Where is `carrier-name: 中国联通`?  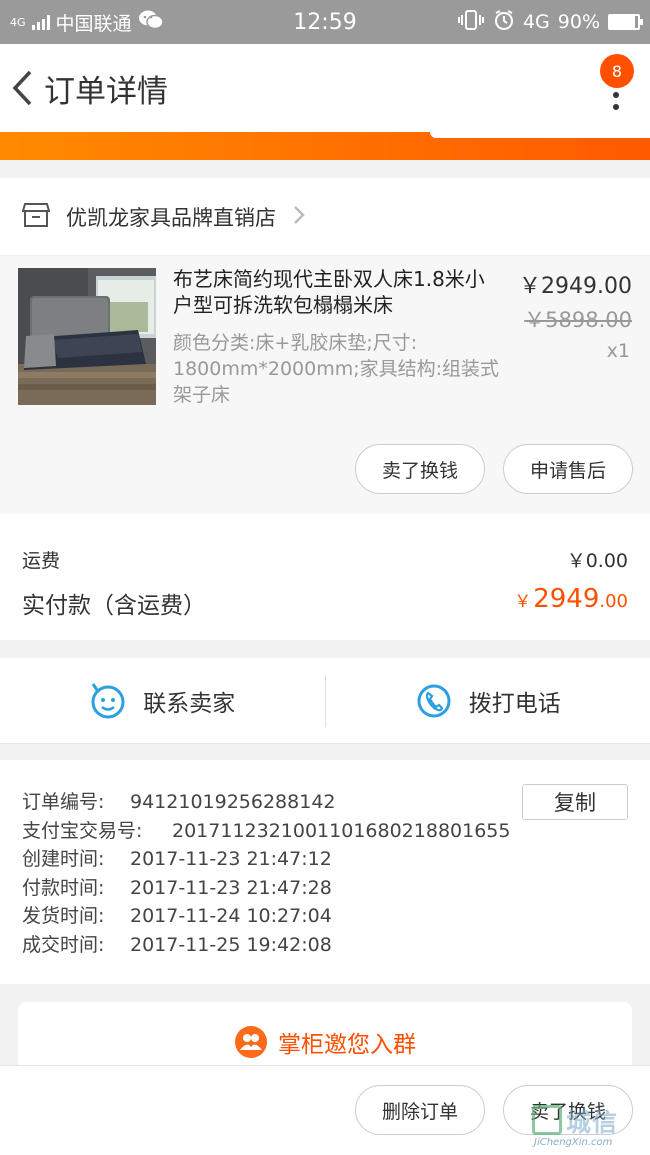 carrier-name: 中国联通 is located at coordinates (93, 23).